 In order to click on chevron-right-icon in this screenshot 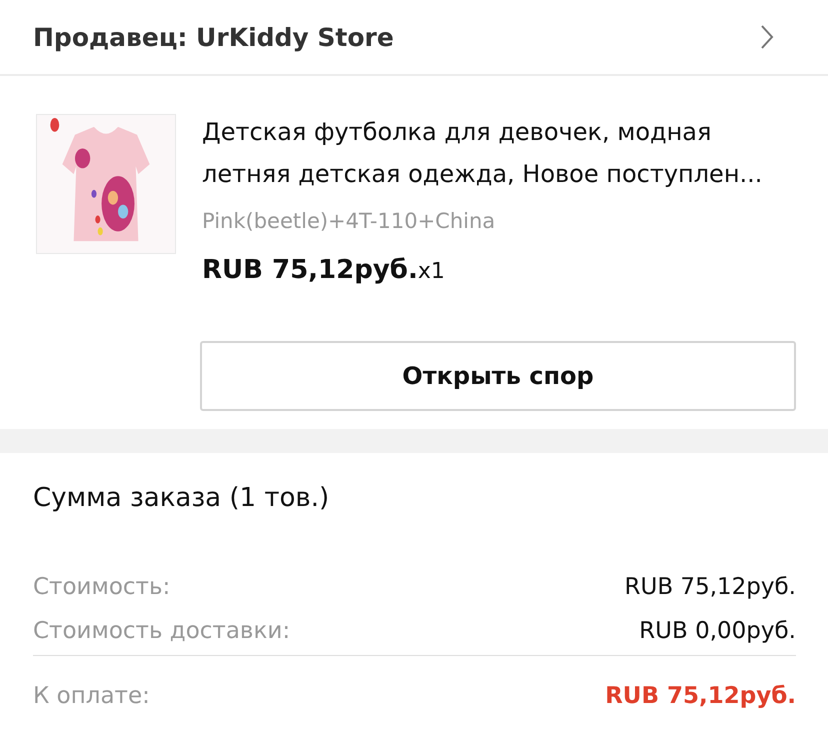, I will do `click(767, 37)`.